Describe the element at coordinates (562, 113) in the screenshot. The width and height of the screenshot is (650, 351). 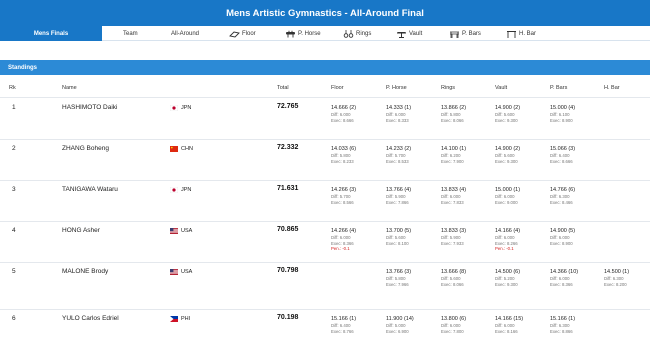
I see `parallel-bars-score-cell: 15.000 (4) Diff: 6.100 Exec: 8.900` at that location.